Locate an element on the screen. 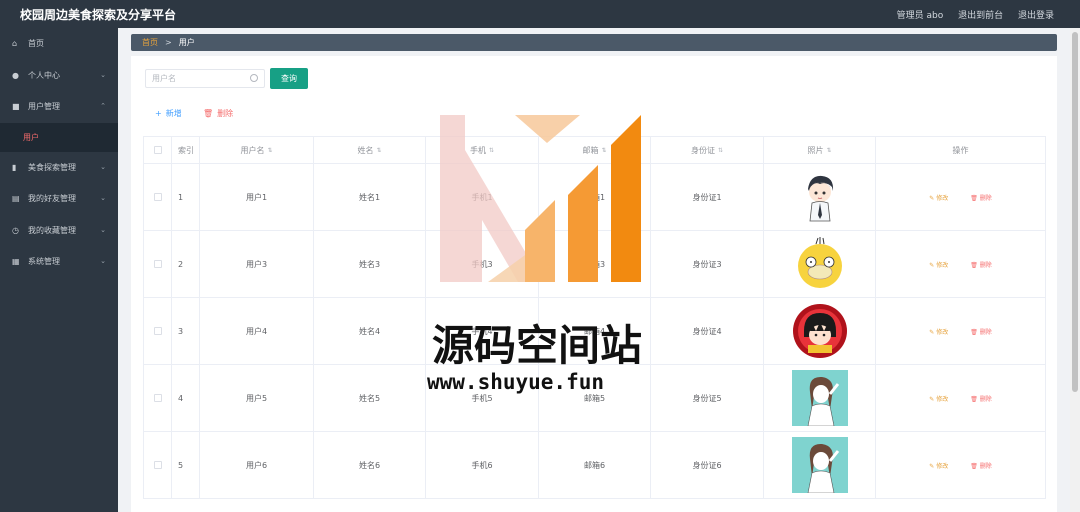 Image resolution: width=1080 pixels, height=512 pixels. cell-index: 5 is located at coordinates (186, 465).